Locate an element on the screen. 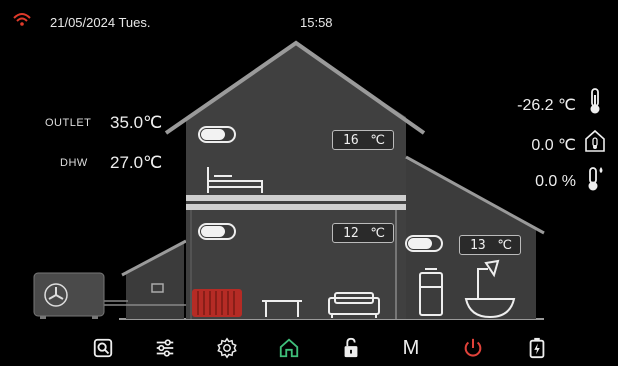 The height and width of the screenshot is (366, 618). search-button is located at coordinates (103, 347).